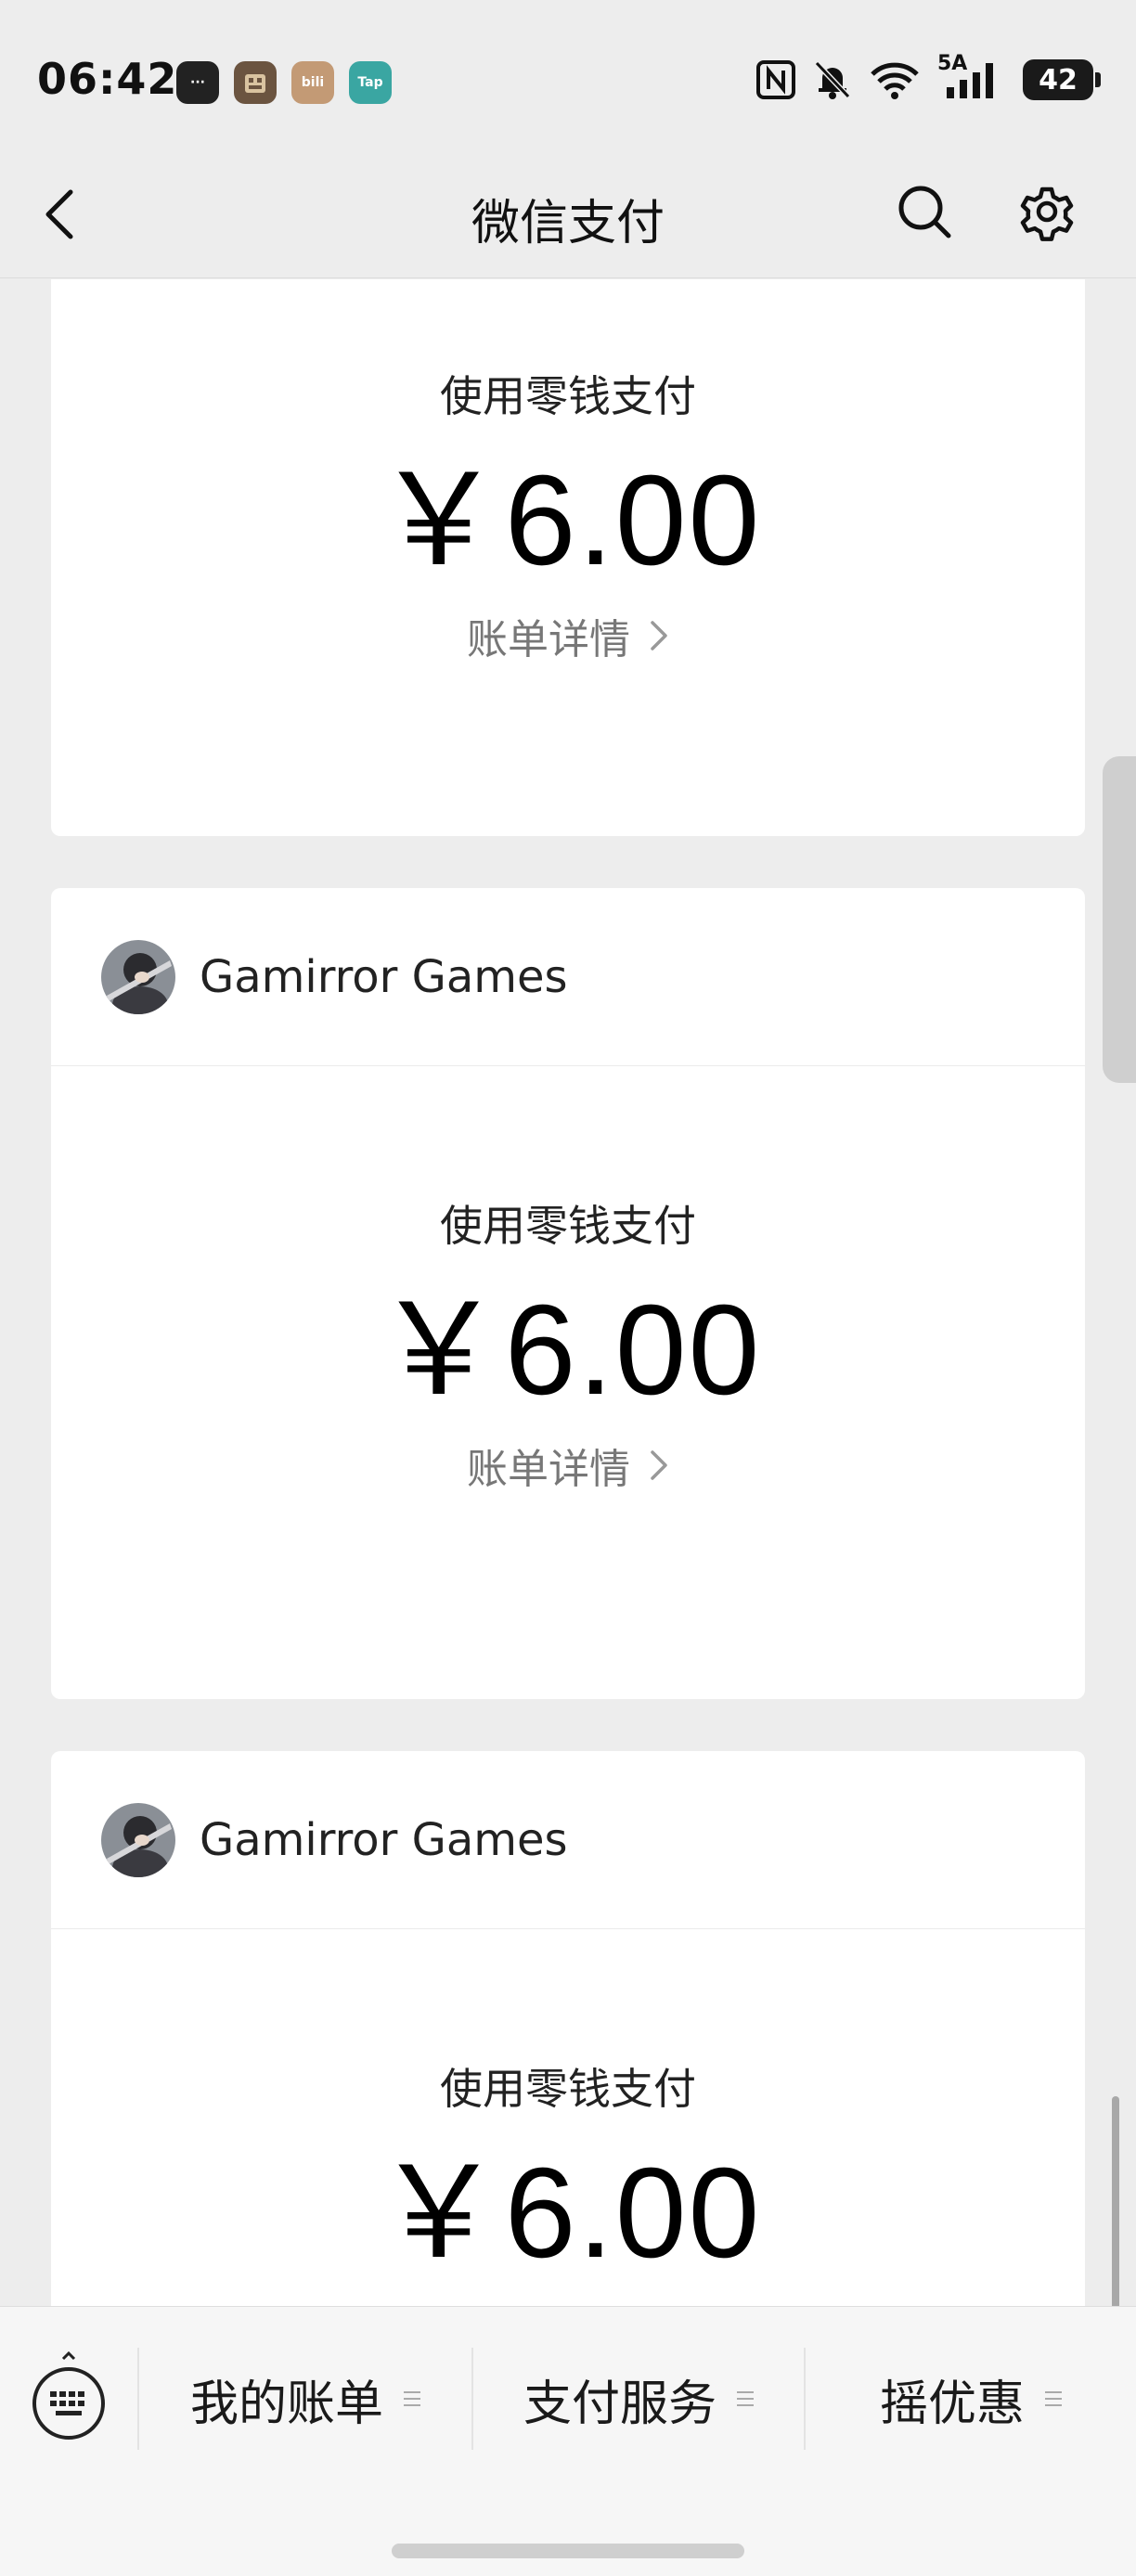 The image size is (1136, 2576). Describe the element at coordinates (59, 214) in the screenshot. I see `chevron-left-icon` at that location.